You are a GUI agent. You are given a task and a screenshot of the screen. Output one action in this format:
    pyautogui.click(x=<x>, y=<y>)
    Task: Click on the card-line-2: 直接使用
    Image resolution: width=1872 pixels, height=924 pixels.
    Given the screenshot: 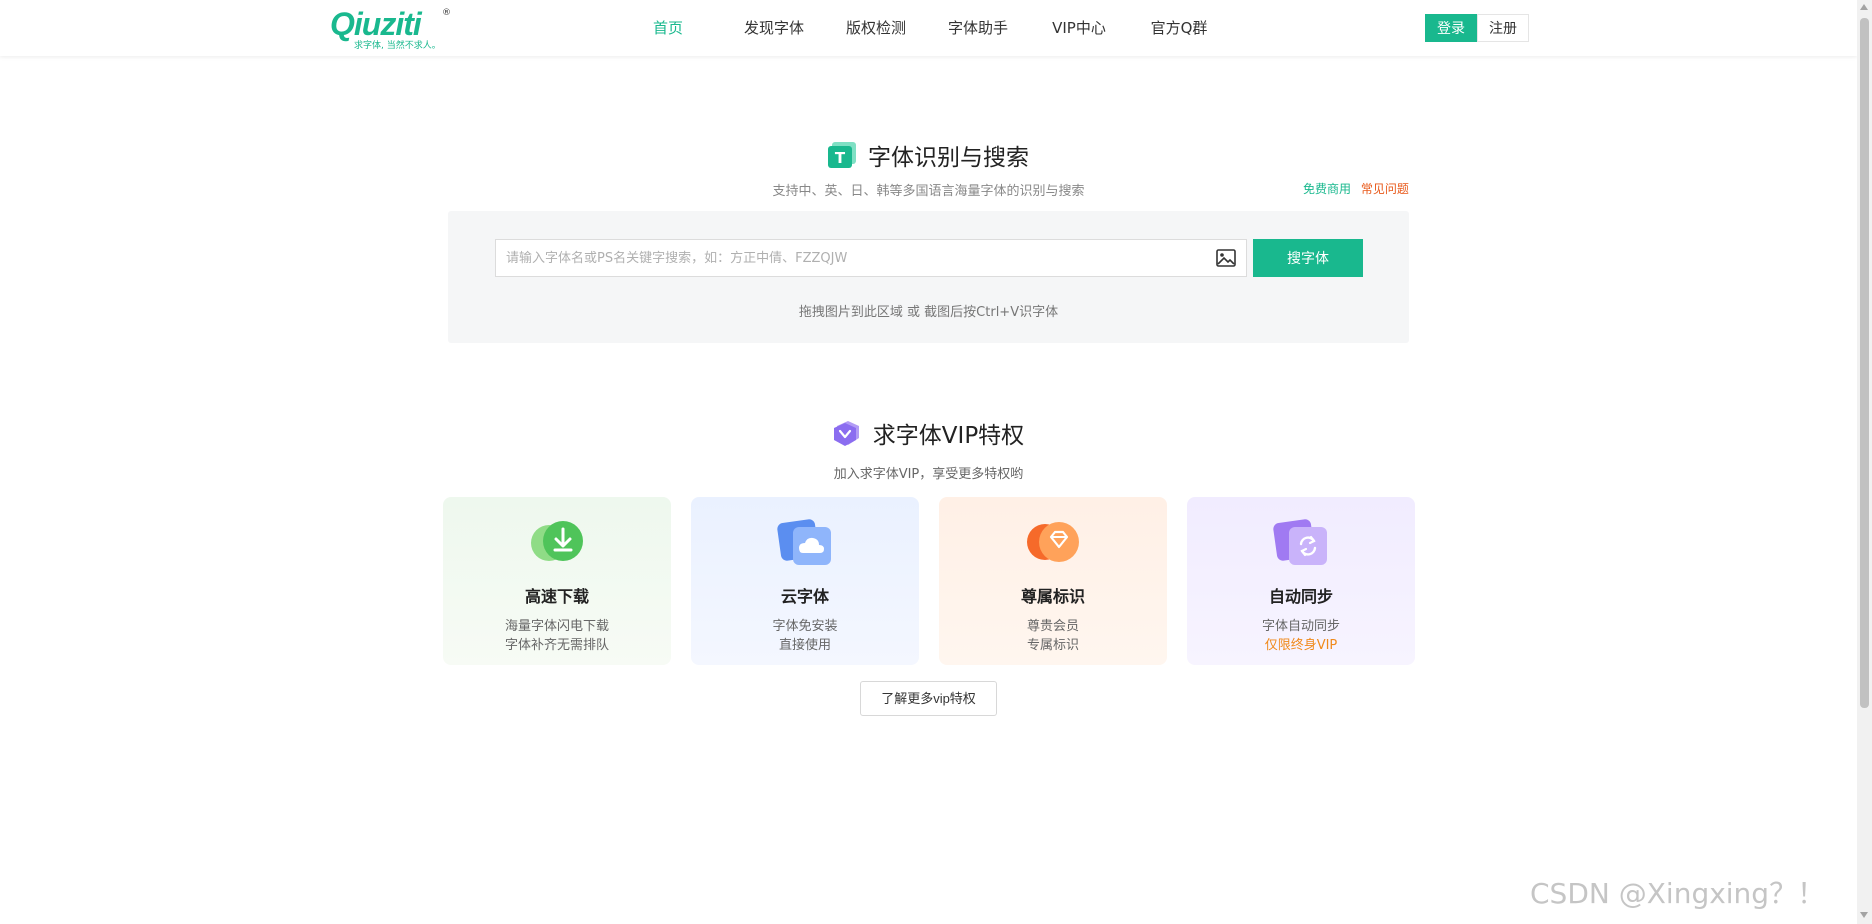 What is the action you would take?
    pyautogui.click(x=804, y=645)
    